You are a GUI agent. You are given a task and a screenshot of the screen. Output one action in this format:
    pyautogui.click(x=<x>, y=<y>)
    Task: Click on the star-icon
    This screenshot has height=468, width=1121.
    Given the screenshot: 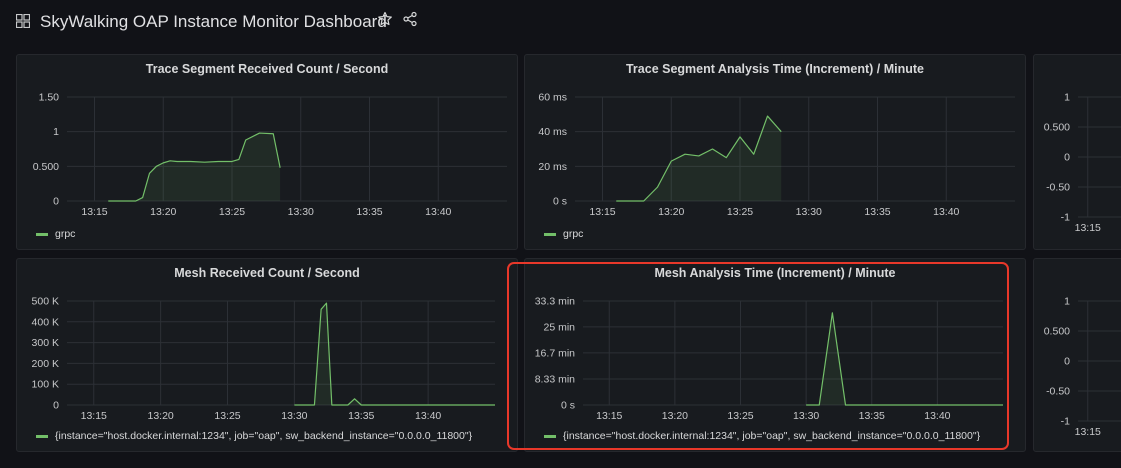 What is the action you would take?
    pyautogui.click(x=385, y=19)
    